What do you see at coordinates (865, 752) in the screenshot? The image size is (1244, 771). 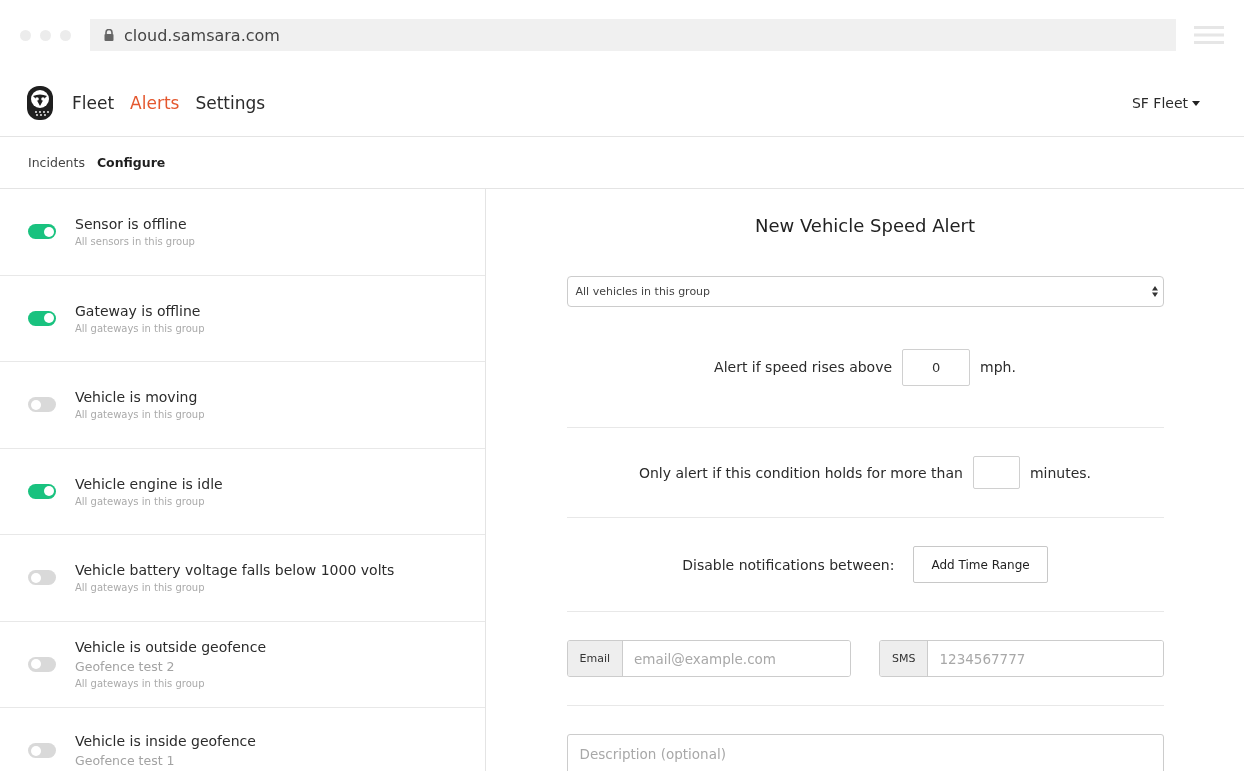 I see `description-field: Description (optional)` at bounding box center [865, 752].